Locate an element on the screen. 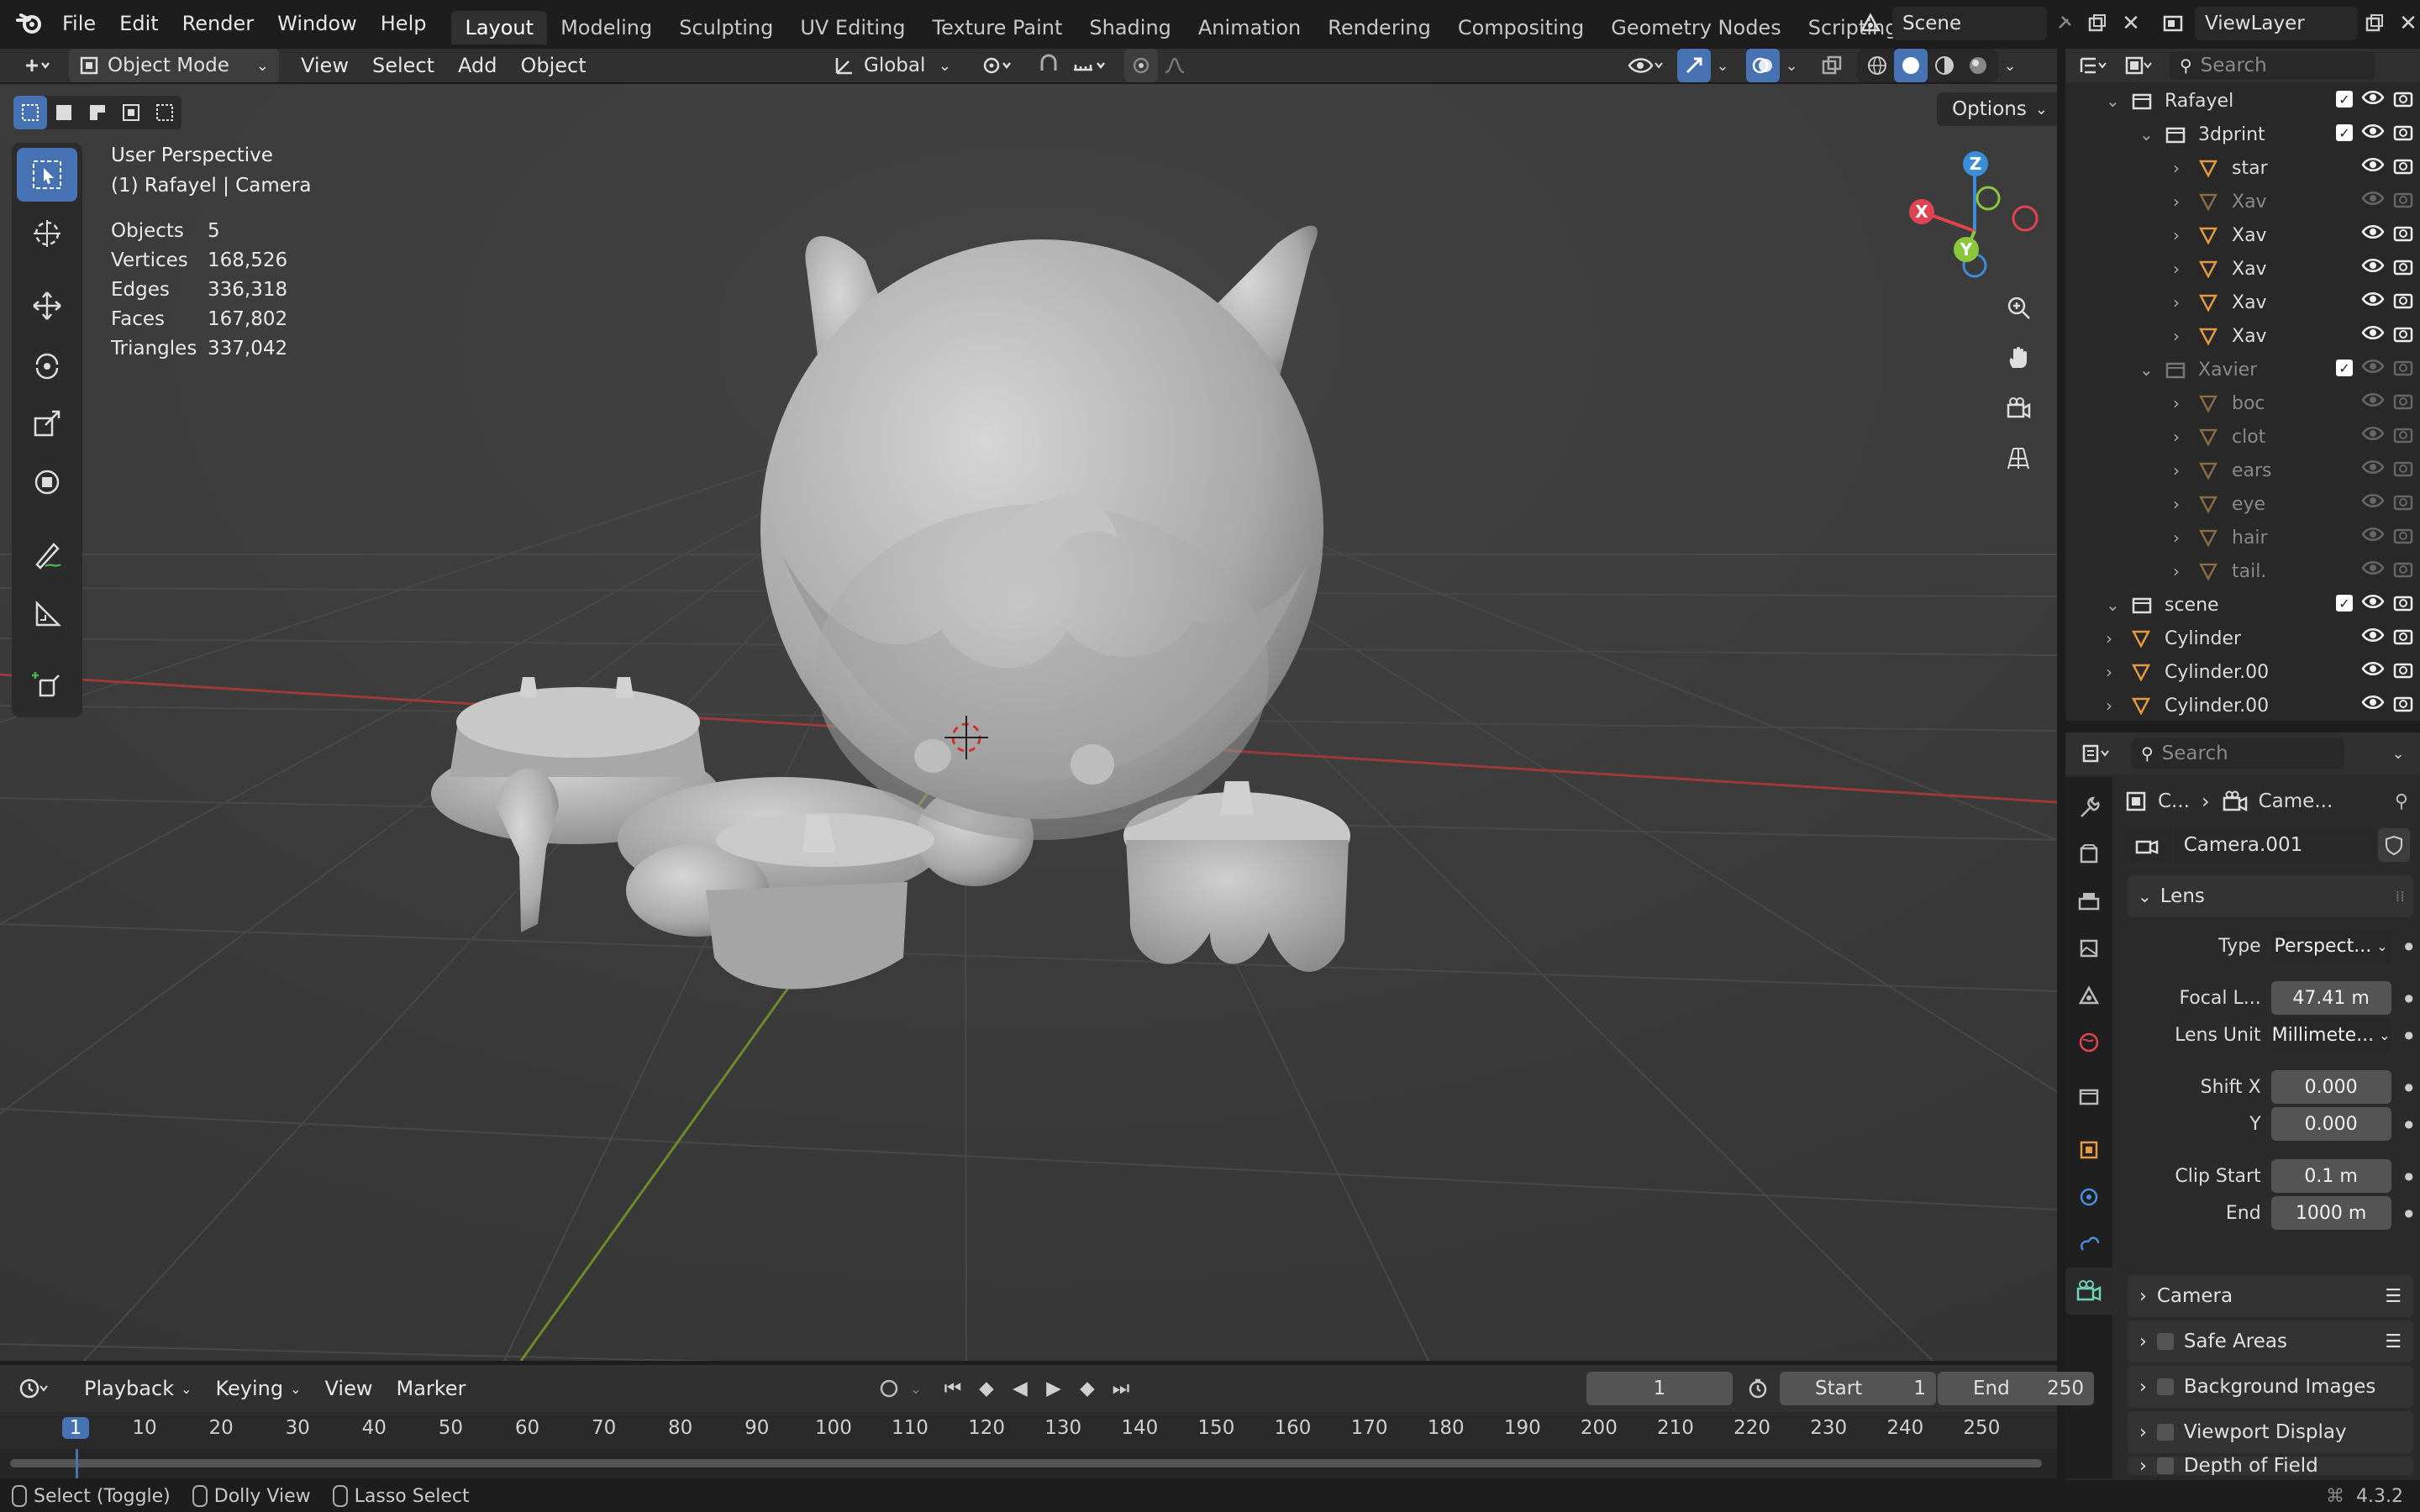 This screenshot has width=2420, height=1512. fake-user-shield-icon is located at coordinates (2394, 845).